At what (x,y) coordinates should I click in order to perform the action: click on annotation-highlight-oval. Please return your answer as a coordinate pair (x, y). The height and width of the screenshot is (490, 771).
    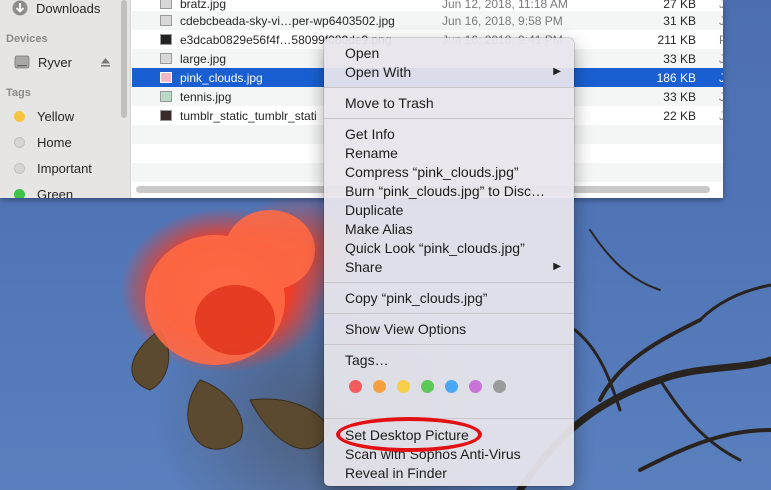
    Looking at the image, I should click on (409, 434).